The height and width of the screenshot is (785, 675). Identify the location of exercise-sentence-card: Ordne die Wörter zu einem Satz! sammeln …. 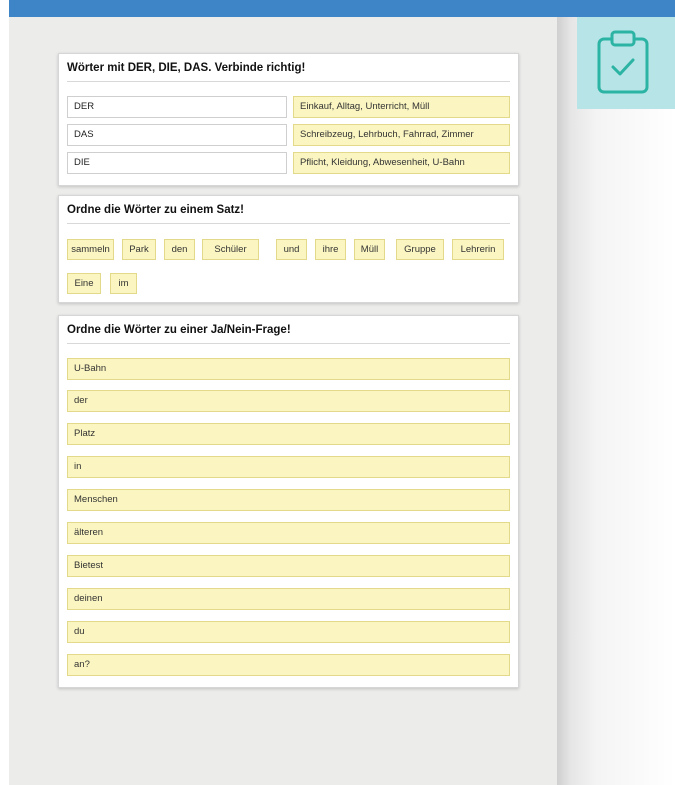
(288, 249).